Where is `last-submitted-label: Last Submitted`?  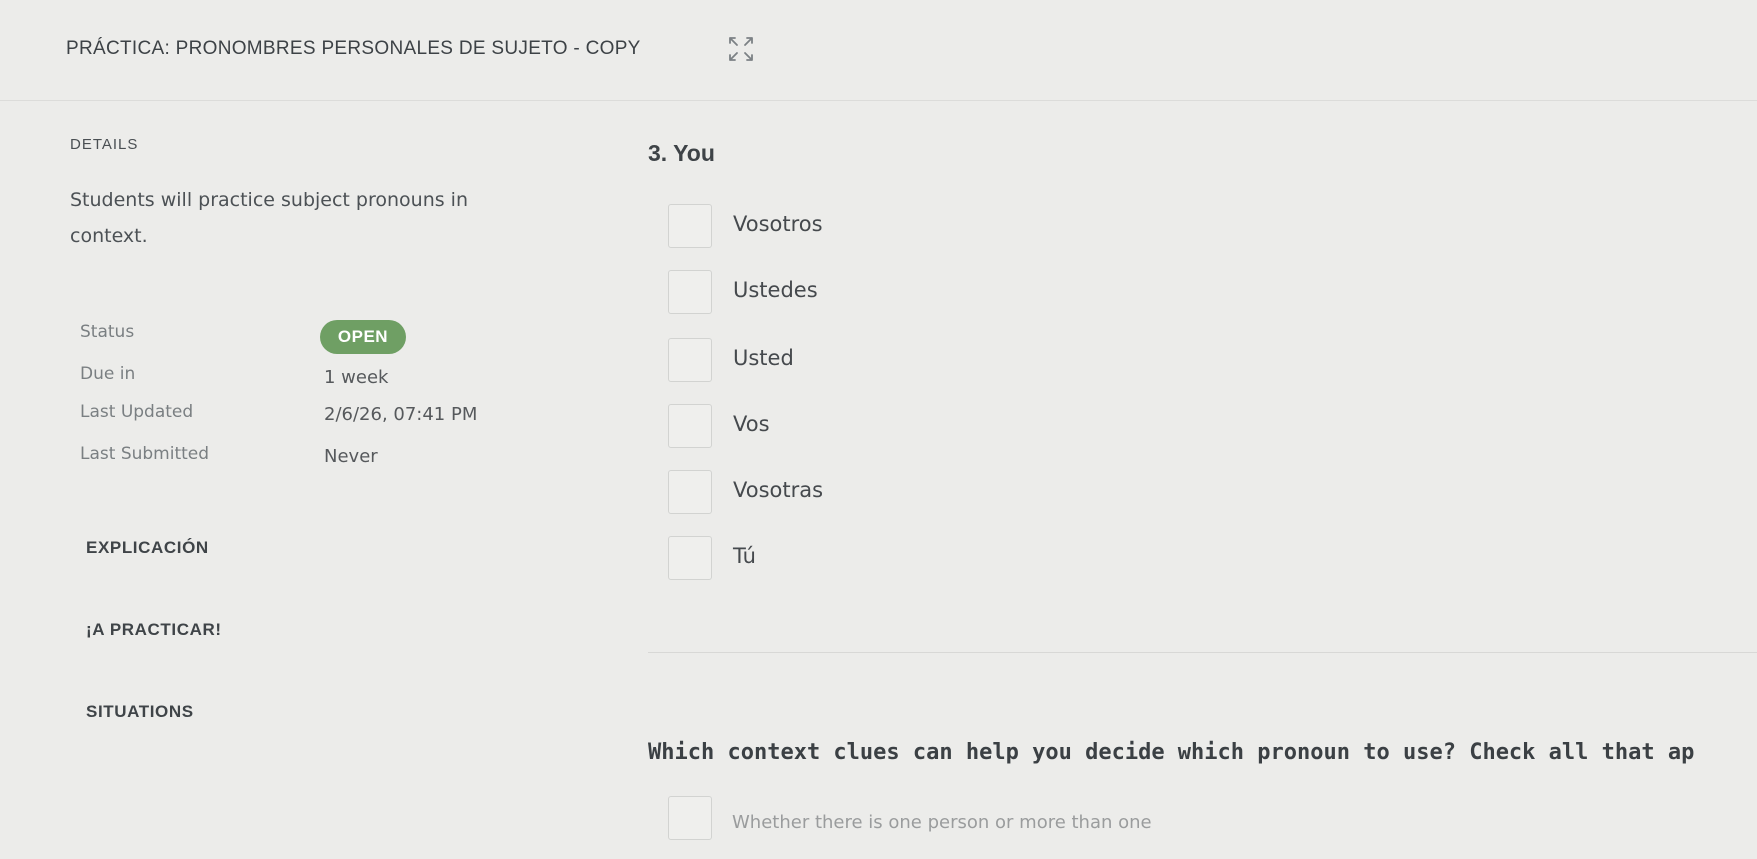 last-submitted-label: Last Submitted is located at coordinates (145, 454).